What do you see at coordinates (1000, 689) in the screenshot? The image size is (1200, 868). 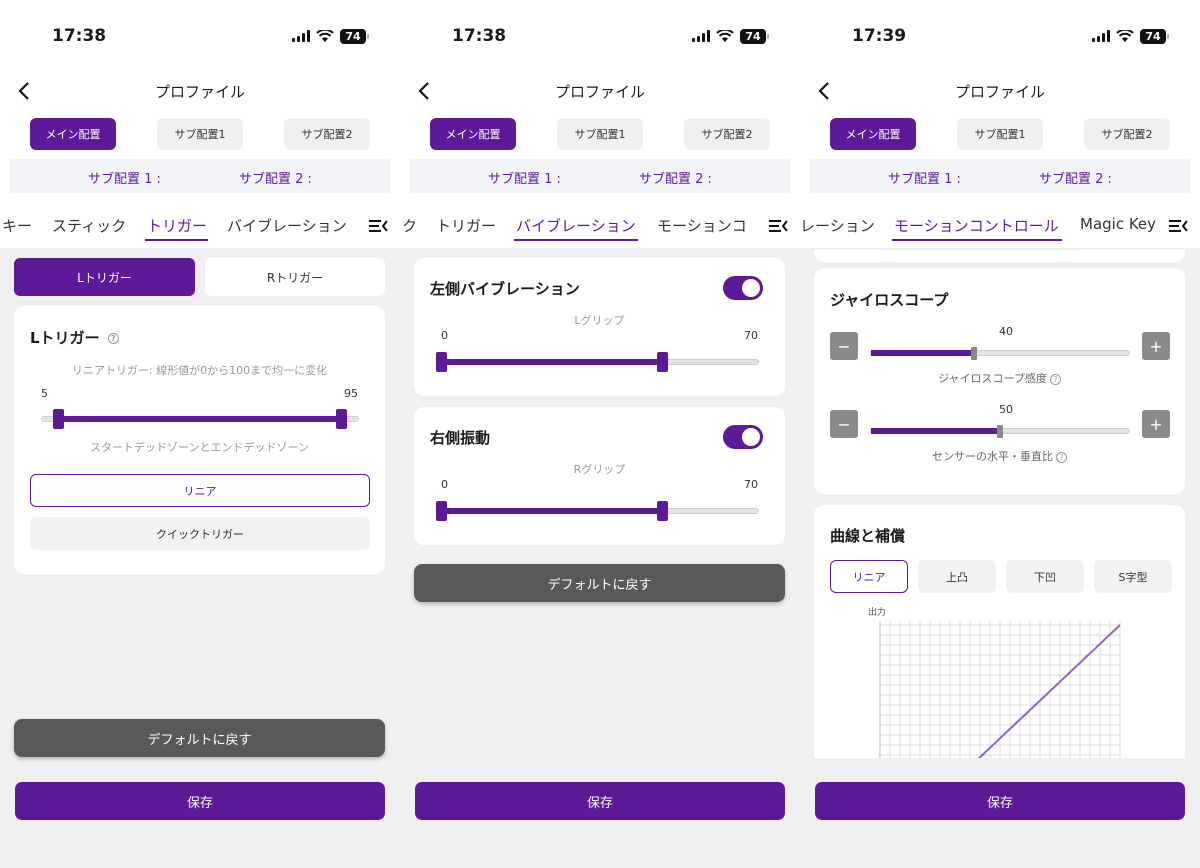 I see `curve-graph` at bounding box center [1000, 689].